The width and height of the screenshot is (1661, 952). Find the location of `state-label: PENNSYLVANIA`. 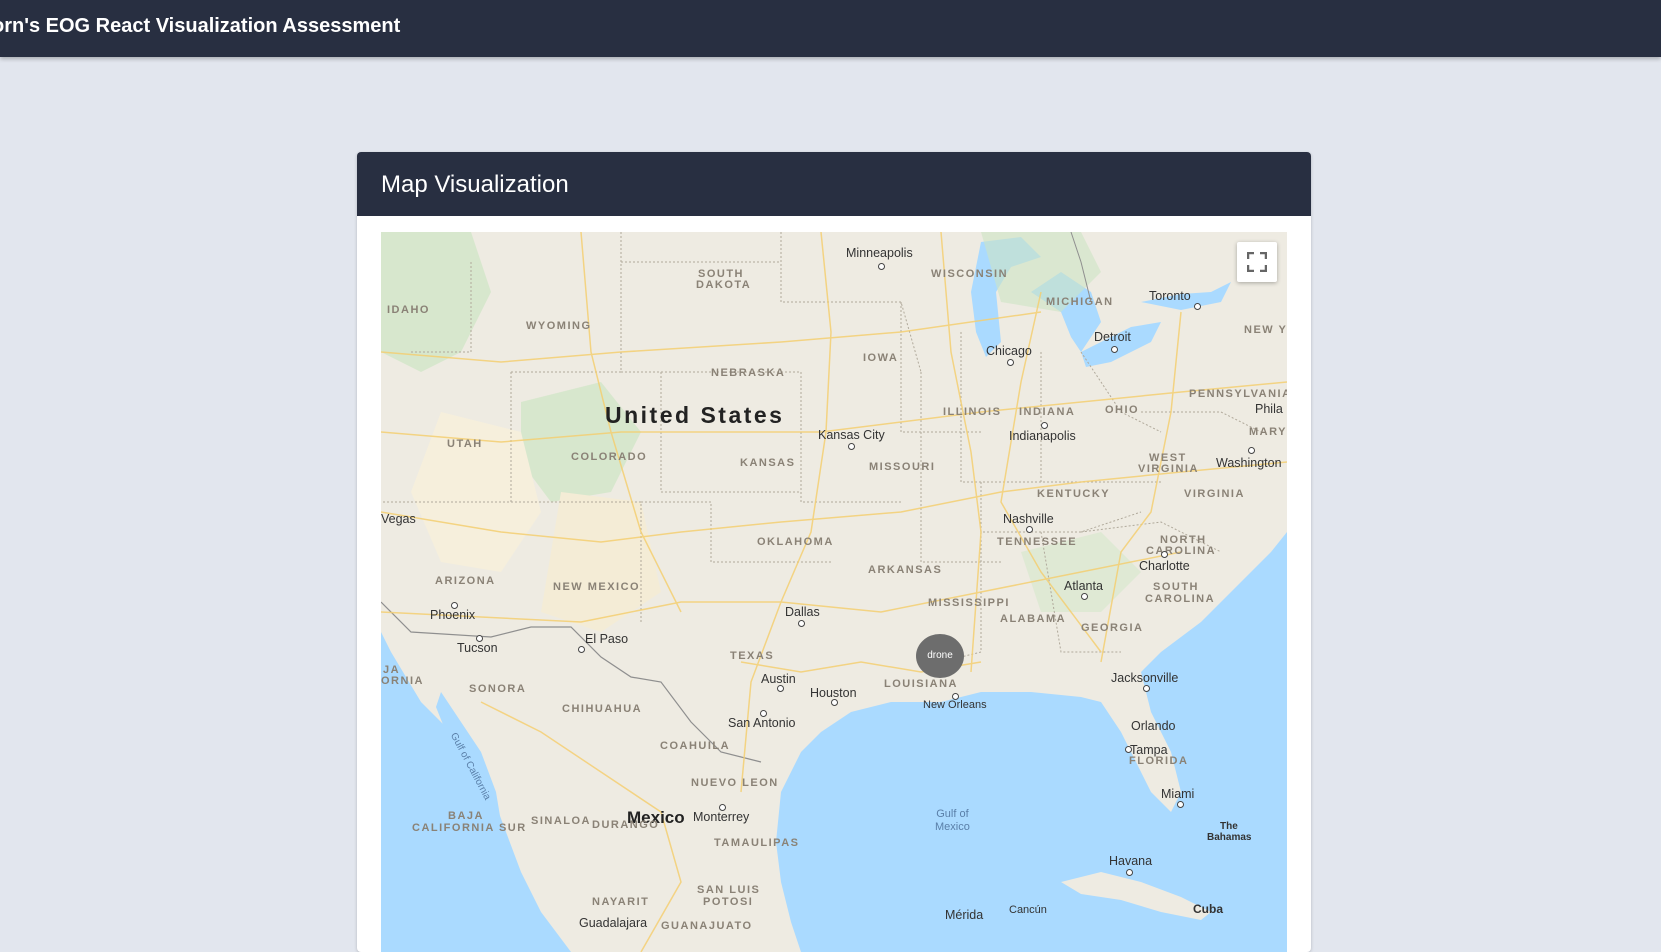

state-label: PENNSYLVANIA is located at coordinates (1238, 394).